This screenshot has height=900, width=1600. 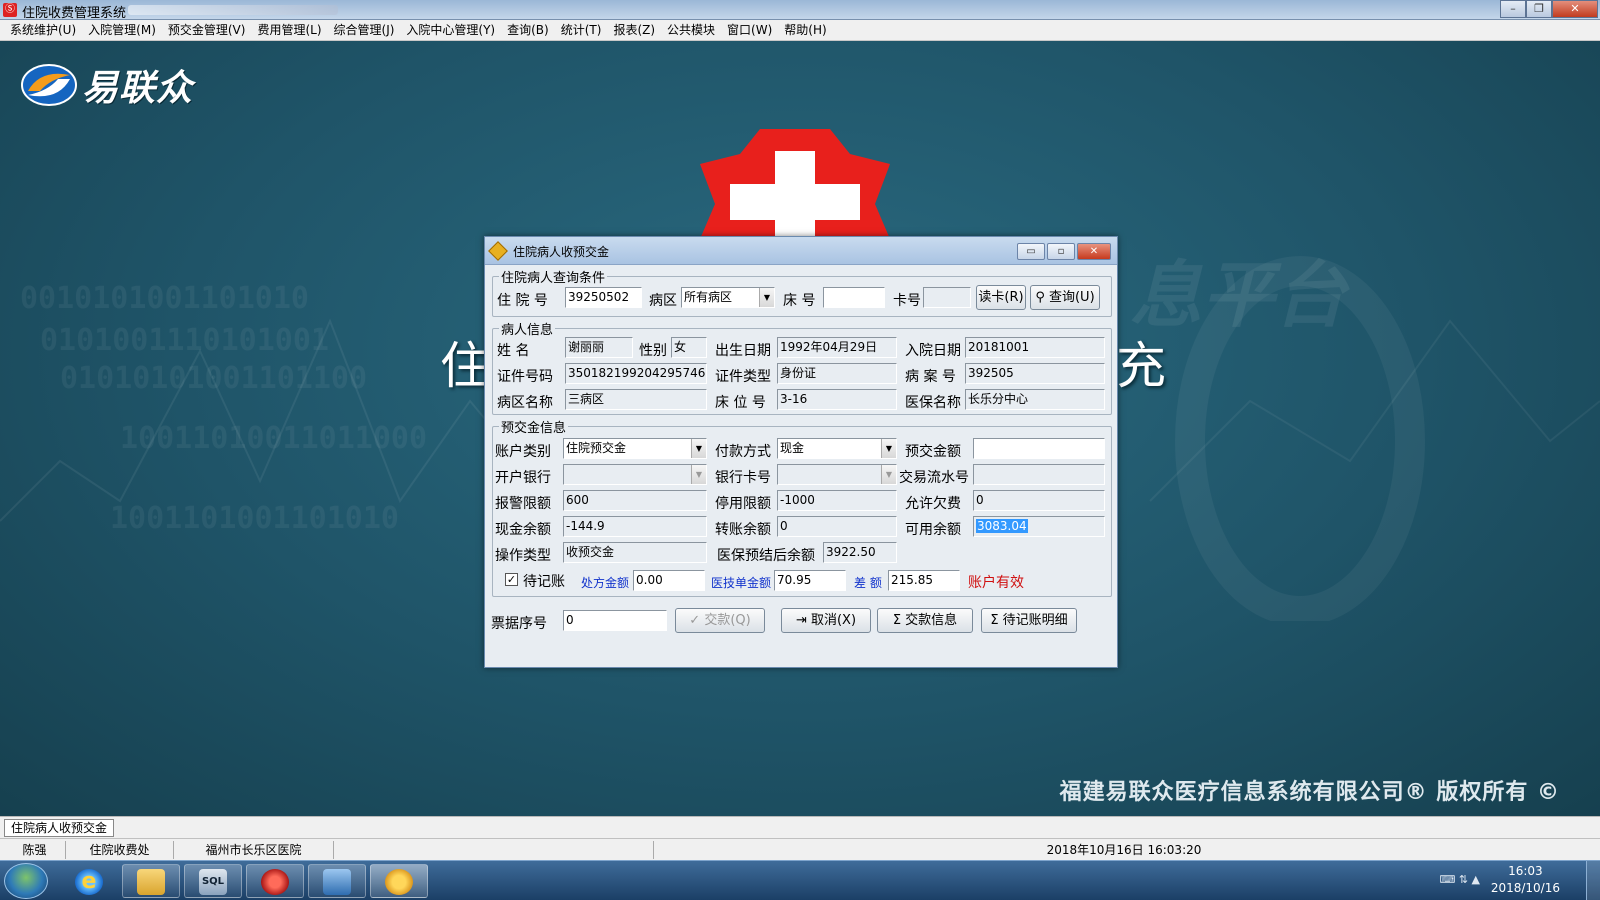 I want to click on account-type-label: 账户类别, so click(x=523, y=452).